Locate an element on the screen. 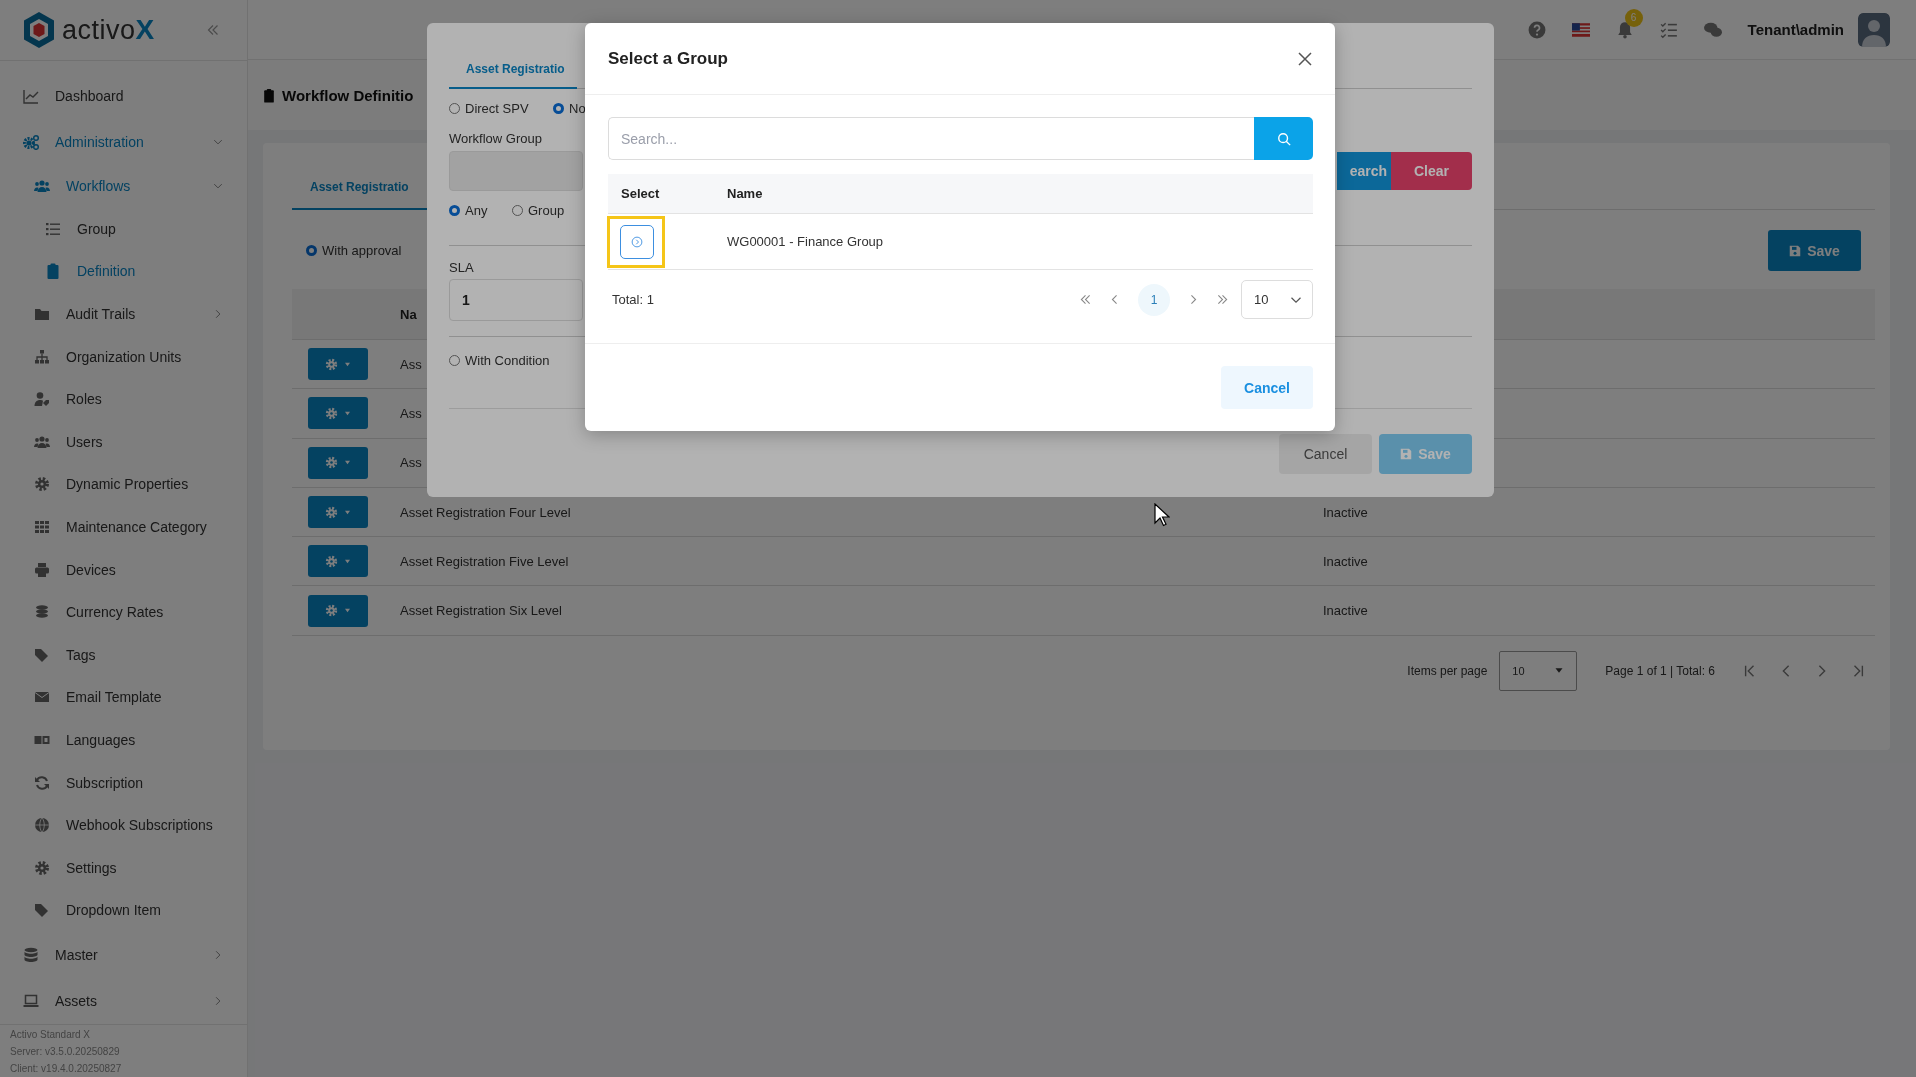 The image size is (1916, 1077). sidebar-item: Group is located at coordinates (123, 229).